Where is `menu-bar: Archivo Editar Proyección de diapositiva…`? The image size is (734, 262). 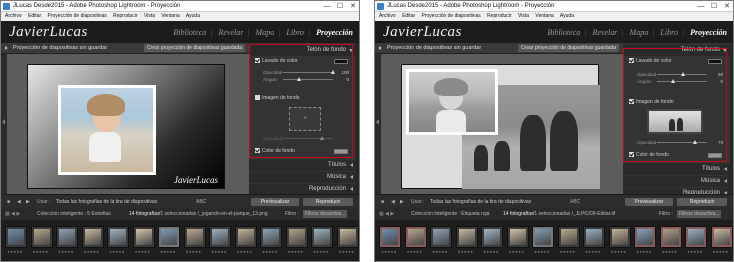 menu-bar: Archivo Editar Proyección de diapositiva… is located at coordinates (554, 16).